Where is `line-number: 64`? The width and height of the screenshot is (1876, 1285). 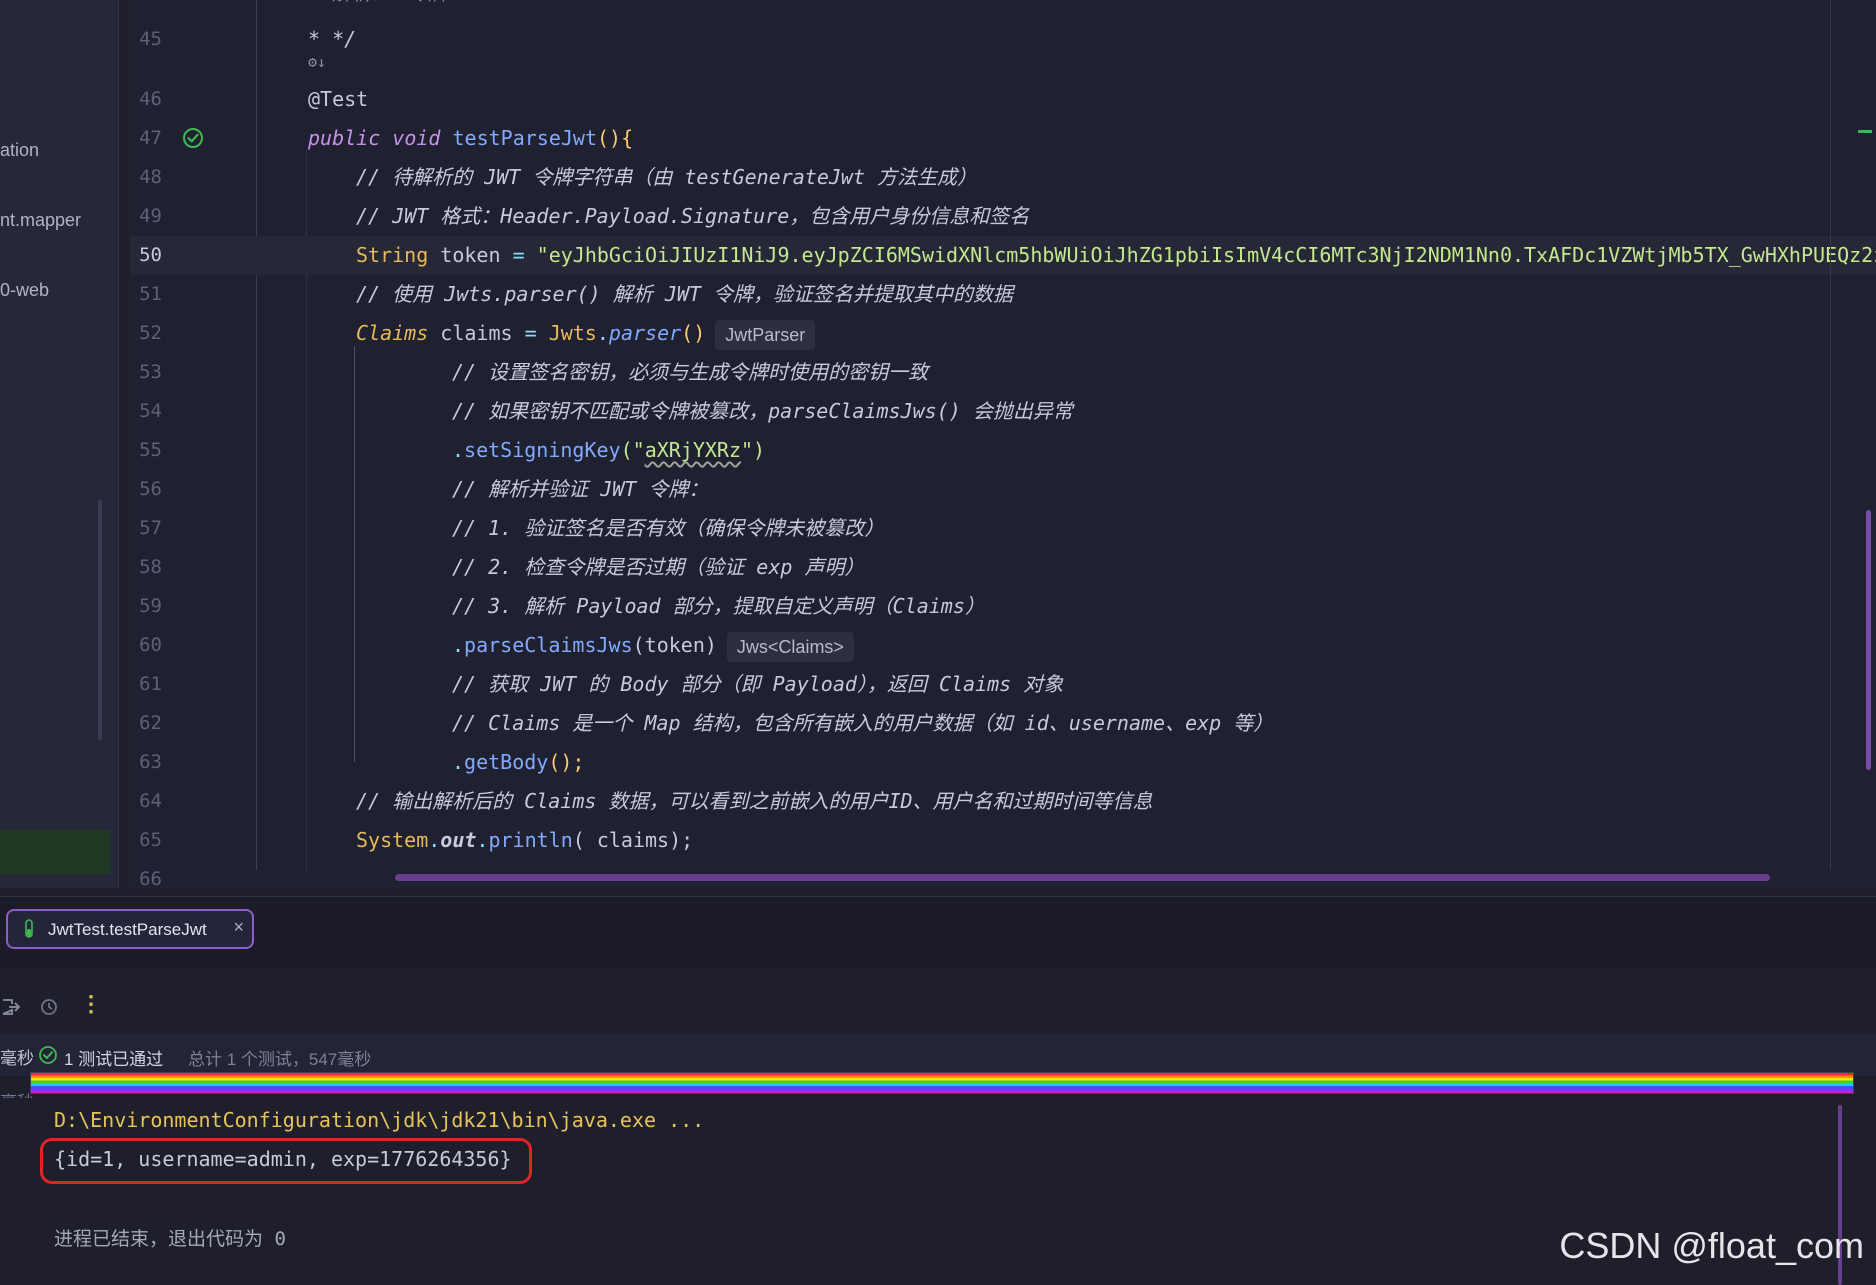
line-number: 64 is located at coordinates (150, 801).